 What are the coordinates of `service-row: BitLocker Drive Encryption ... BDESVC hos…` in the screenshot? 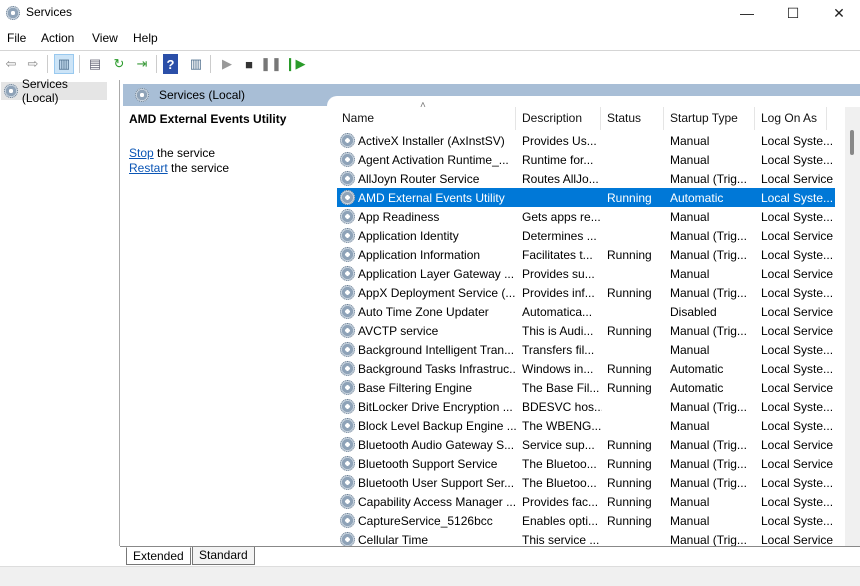 It's located at (586, 406).